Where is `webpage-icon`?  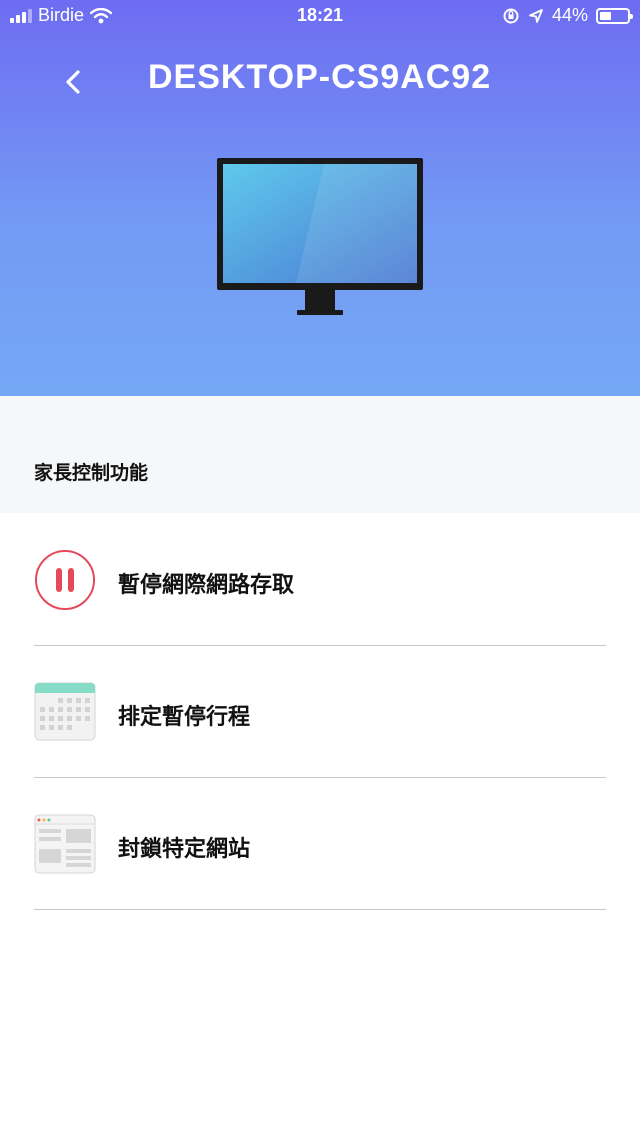
webpage-icon is located at coordinates (65, 844).